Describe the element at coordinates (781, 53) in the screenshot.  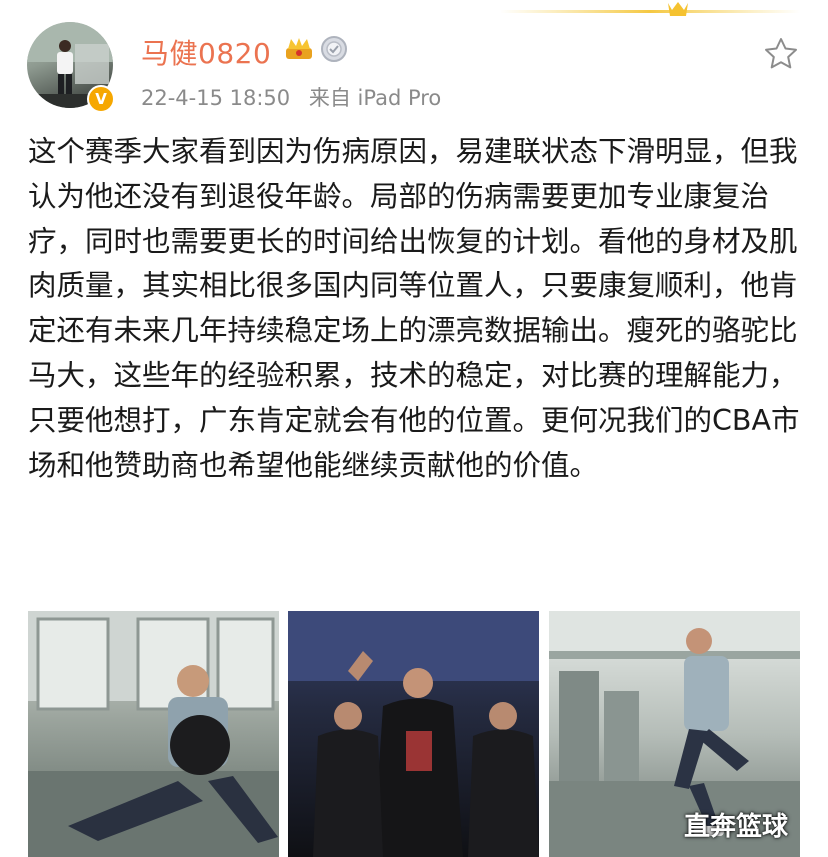
I see `star-favorite-icon` at that location.